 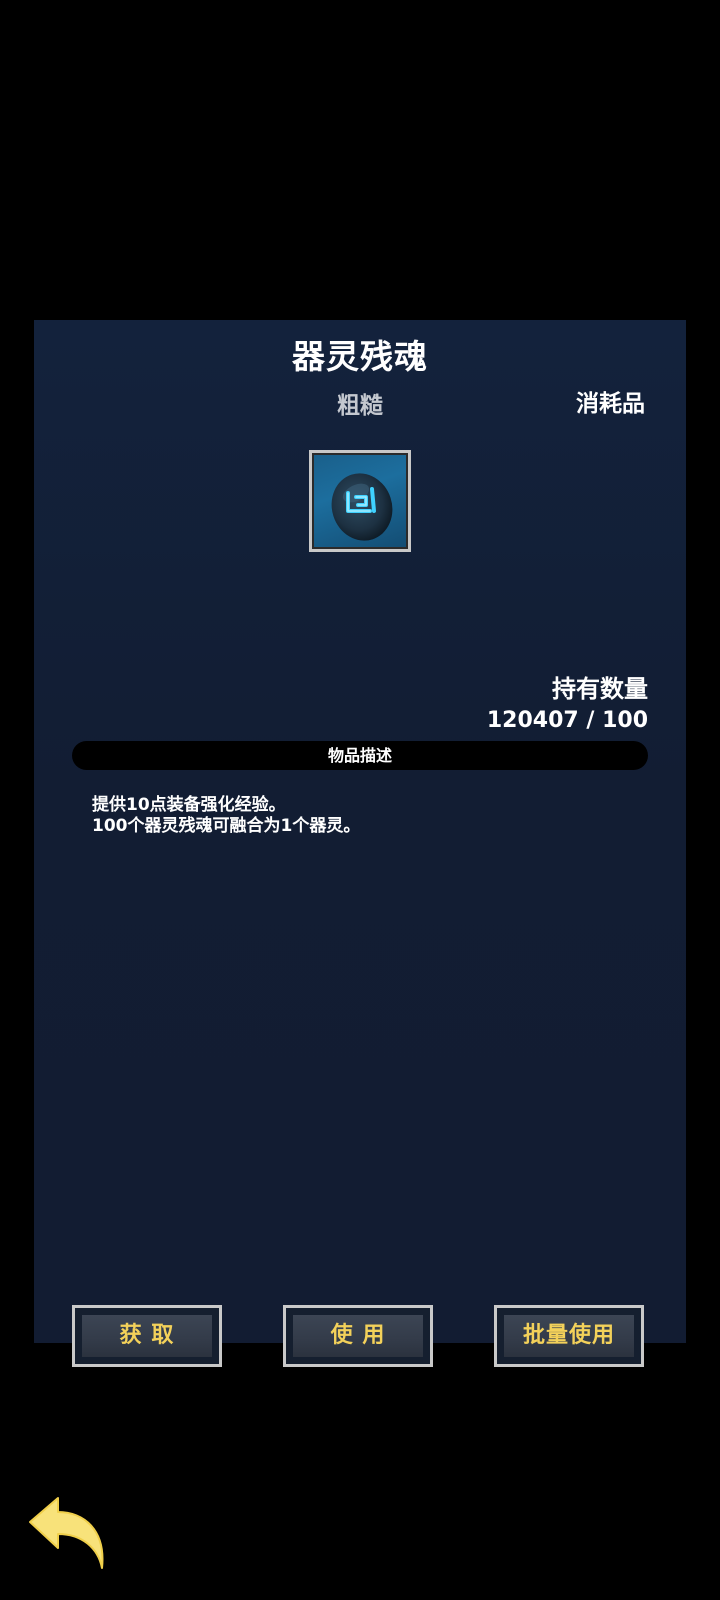 I want to click on back-arrow-icon, so click(x=66, y=1533).